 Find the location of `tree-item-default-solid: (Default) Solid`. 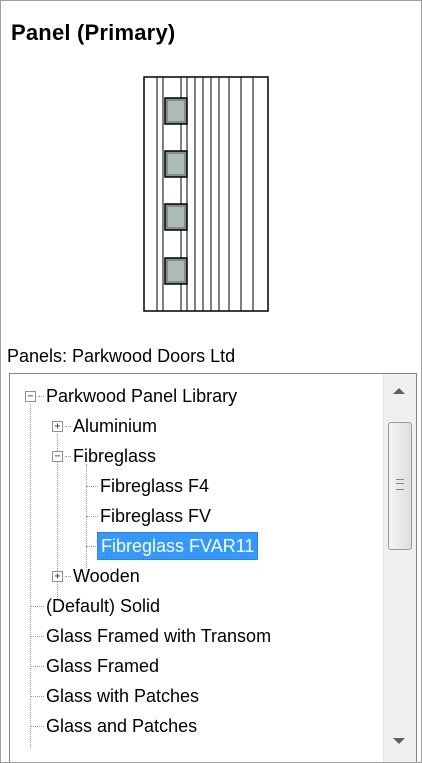

tree-item-default-solid: (Default) Solid is located at coordinates (103, 606).